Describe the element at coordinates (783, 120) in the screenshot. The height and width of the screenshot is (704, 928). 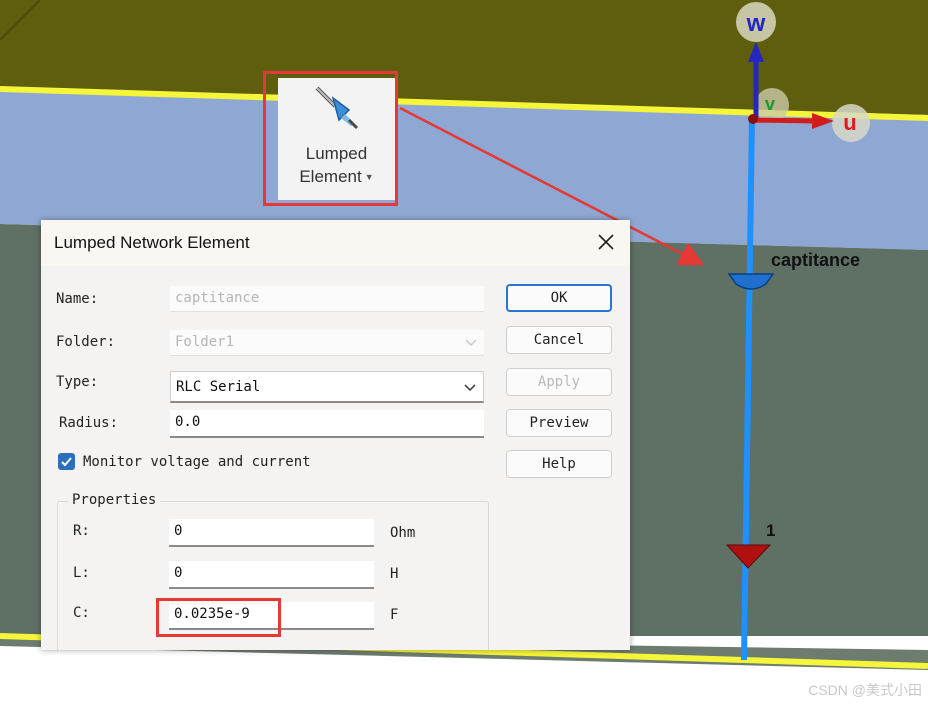
I see `u-axis-arrow` at that location.